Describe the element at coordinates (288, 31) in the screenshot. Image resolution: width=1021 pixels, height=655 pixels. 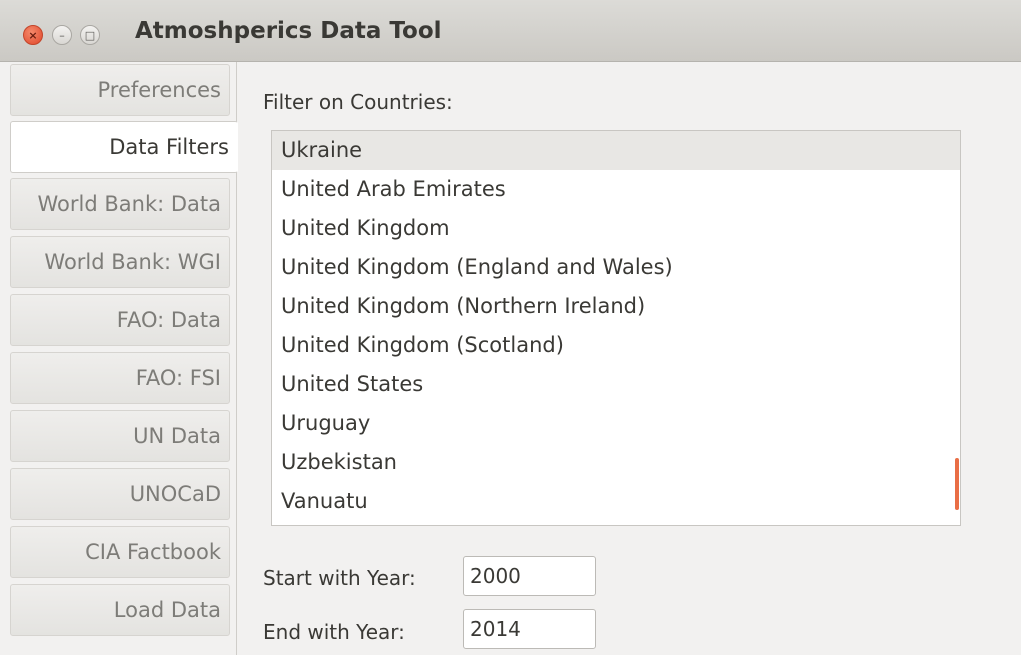
I see `window-title: Atmoshperics Data Tool` at that location.